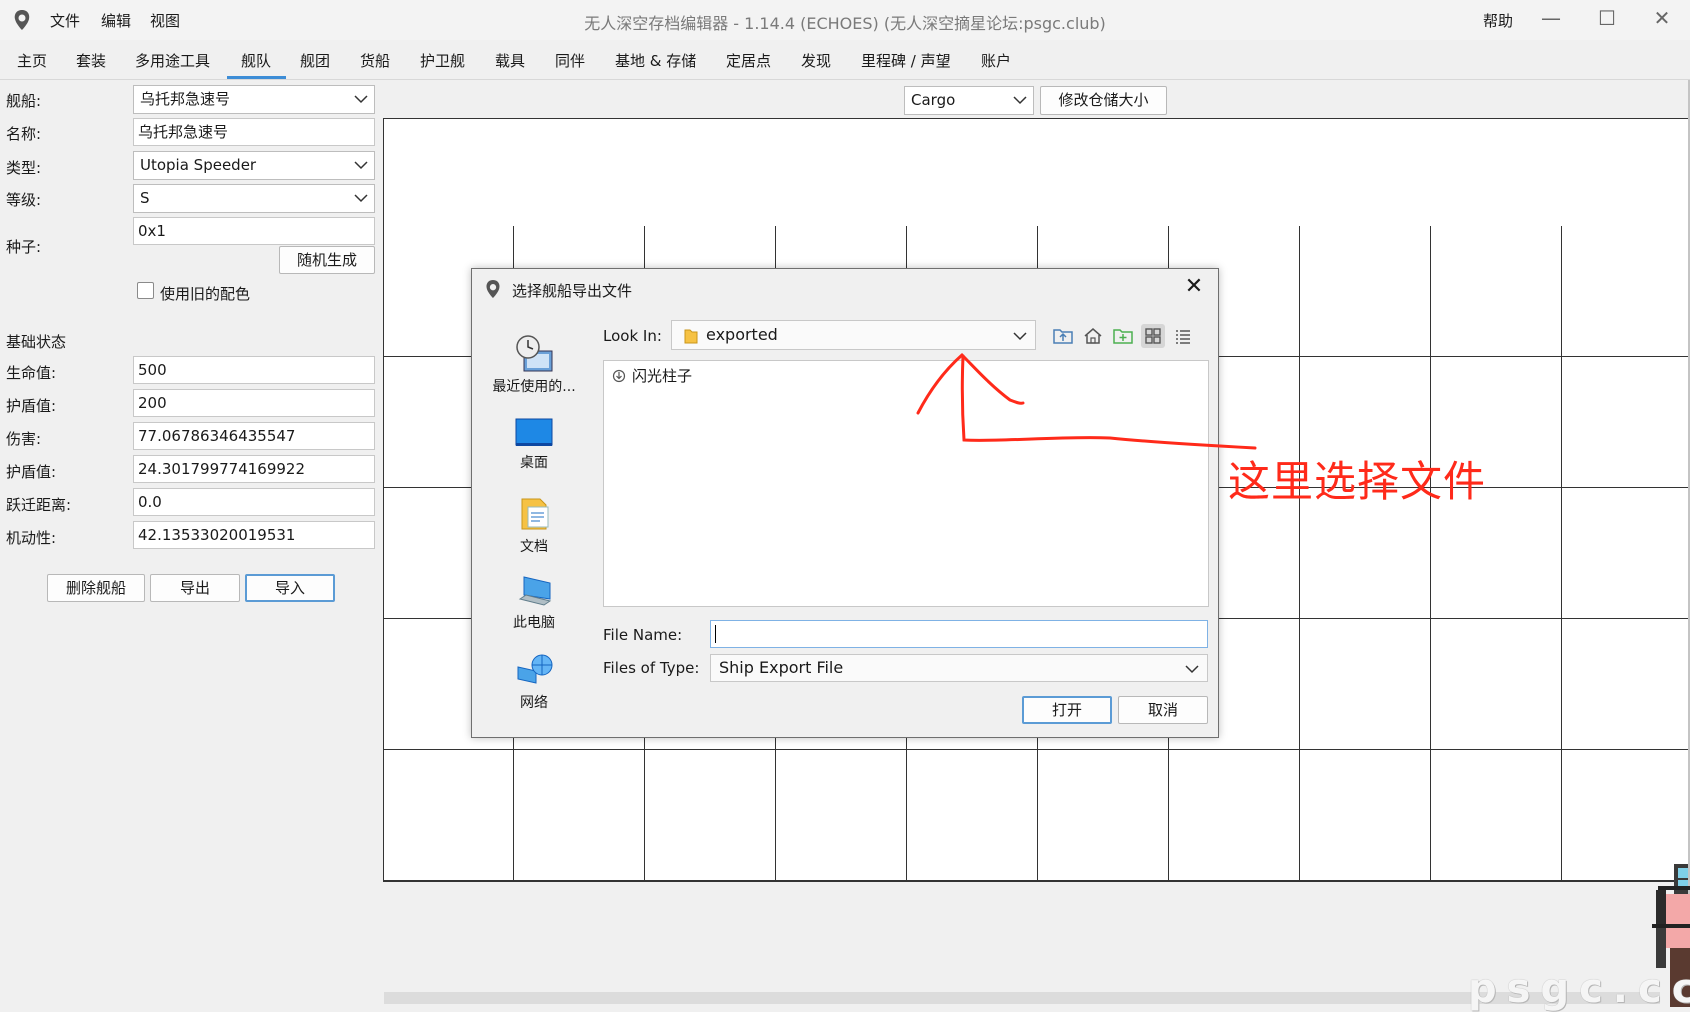 This screenshot has height=1012, width=1690. Describe the element at coordinates (969, 100) in the screenshot. I see `inventory-type-select: Cargo` at that location.